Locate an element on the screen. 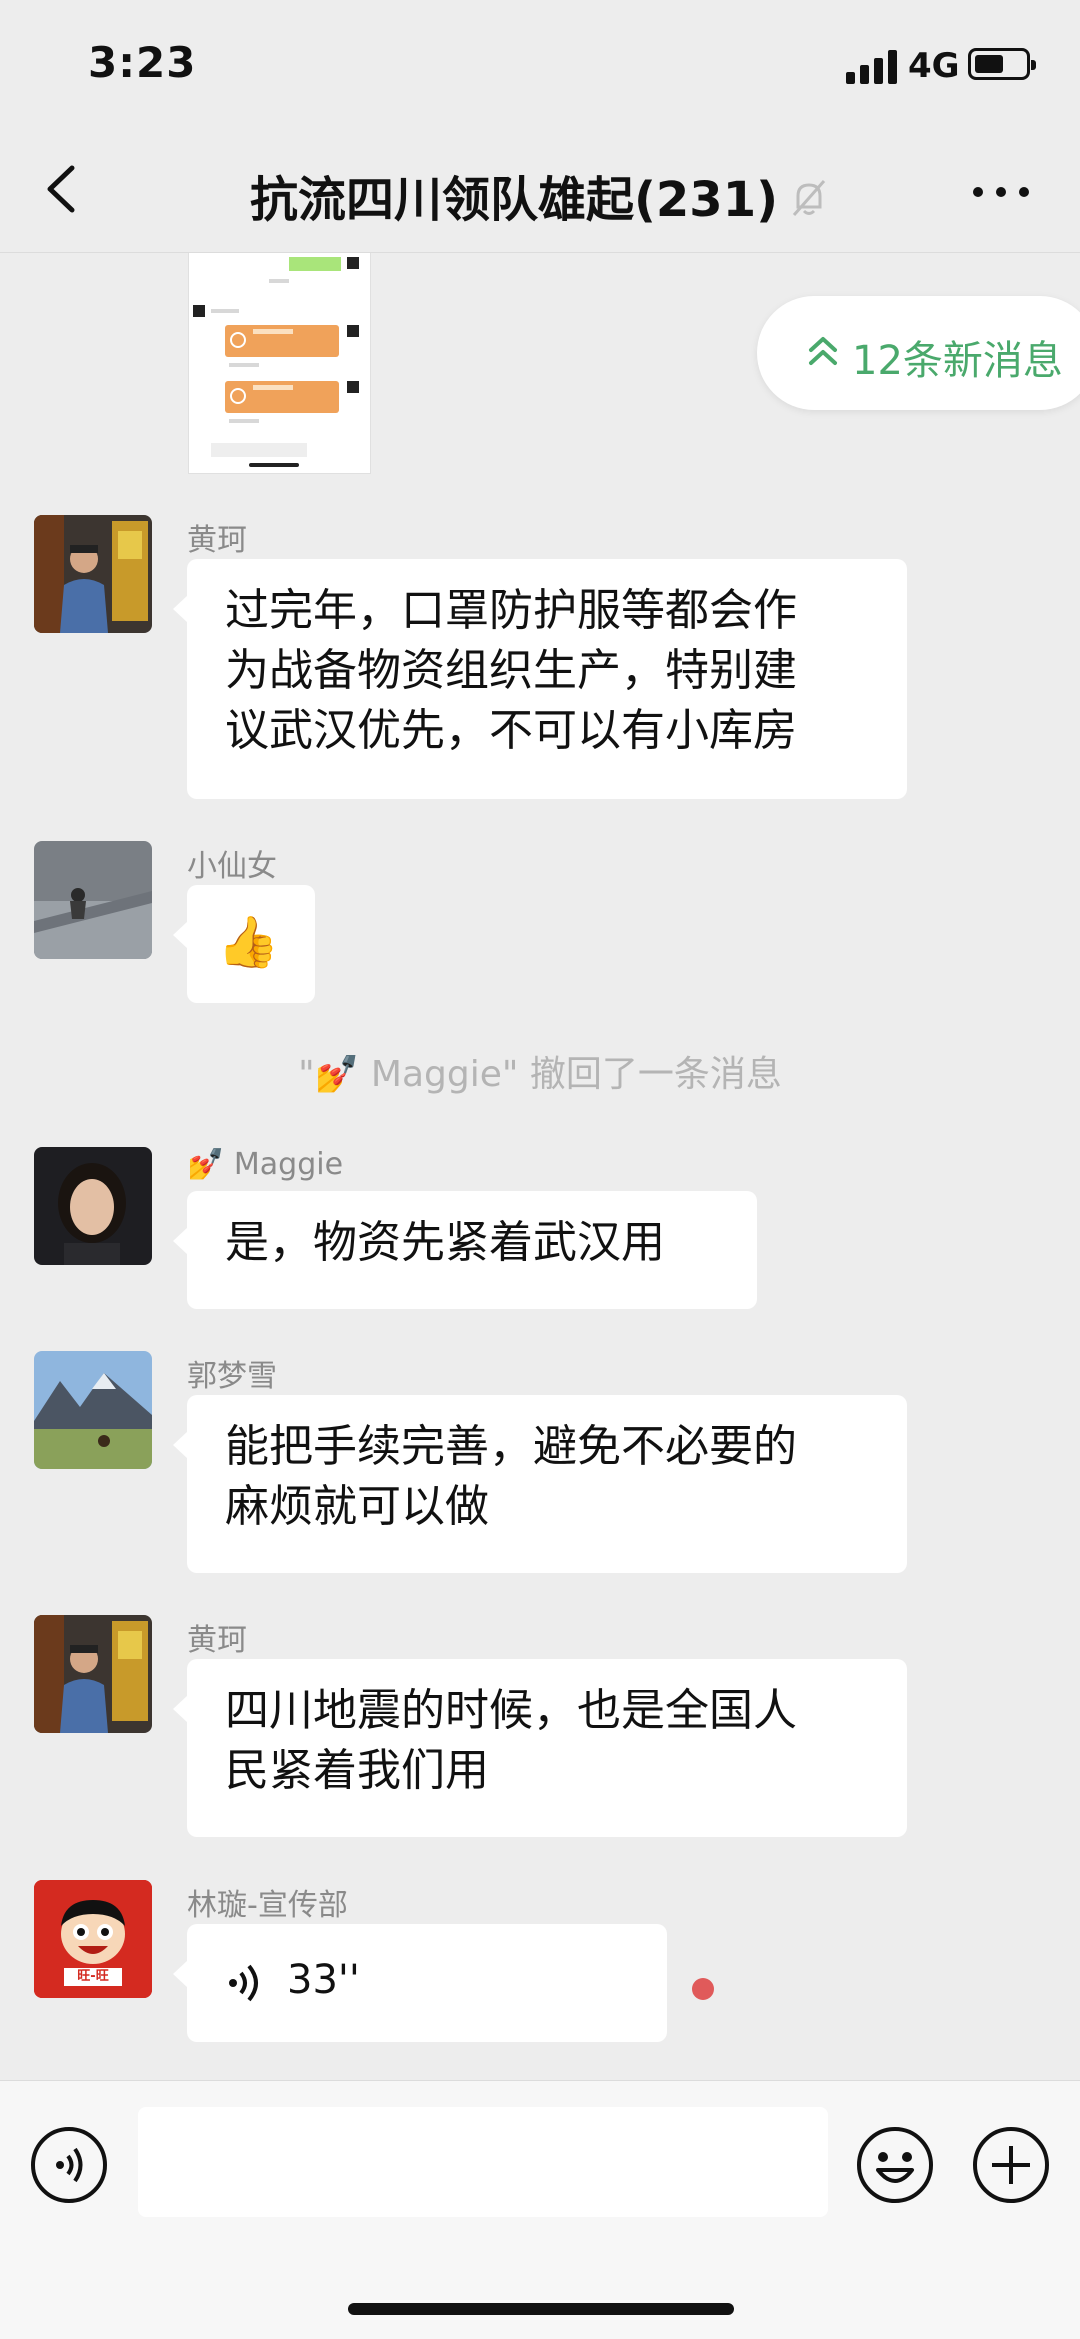 The width and height of the screenshot is (1080, 2339). double-chevron-up-icon is located at coordinates (823, 351).